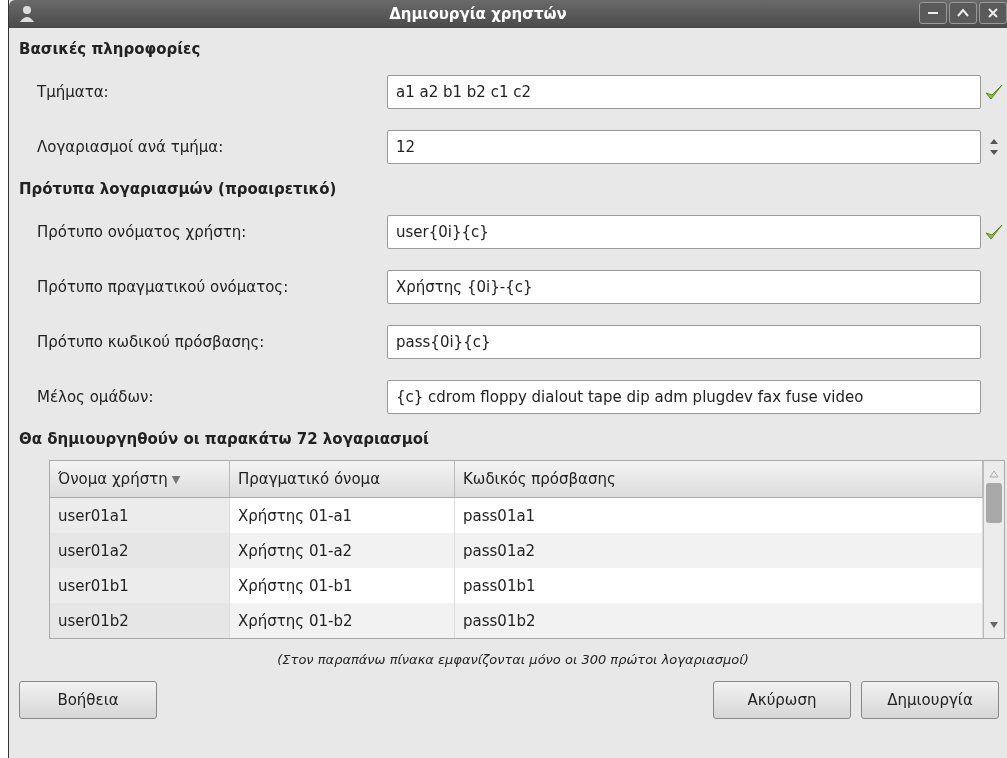  I want to click on create-button: Δημιουργία, so click(930, 700).